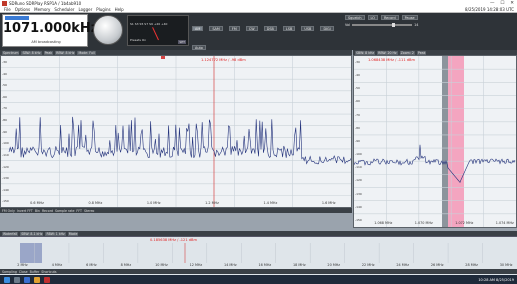  I want to click on mode-usb-button: USB, so click(308, 28).